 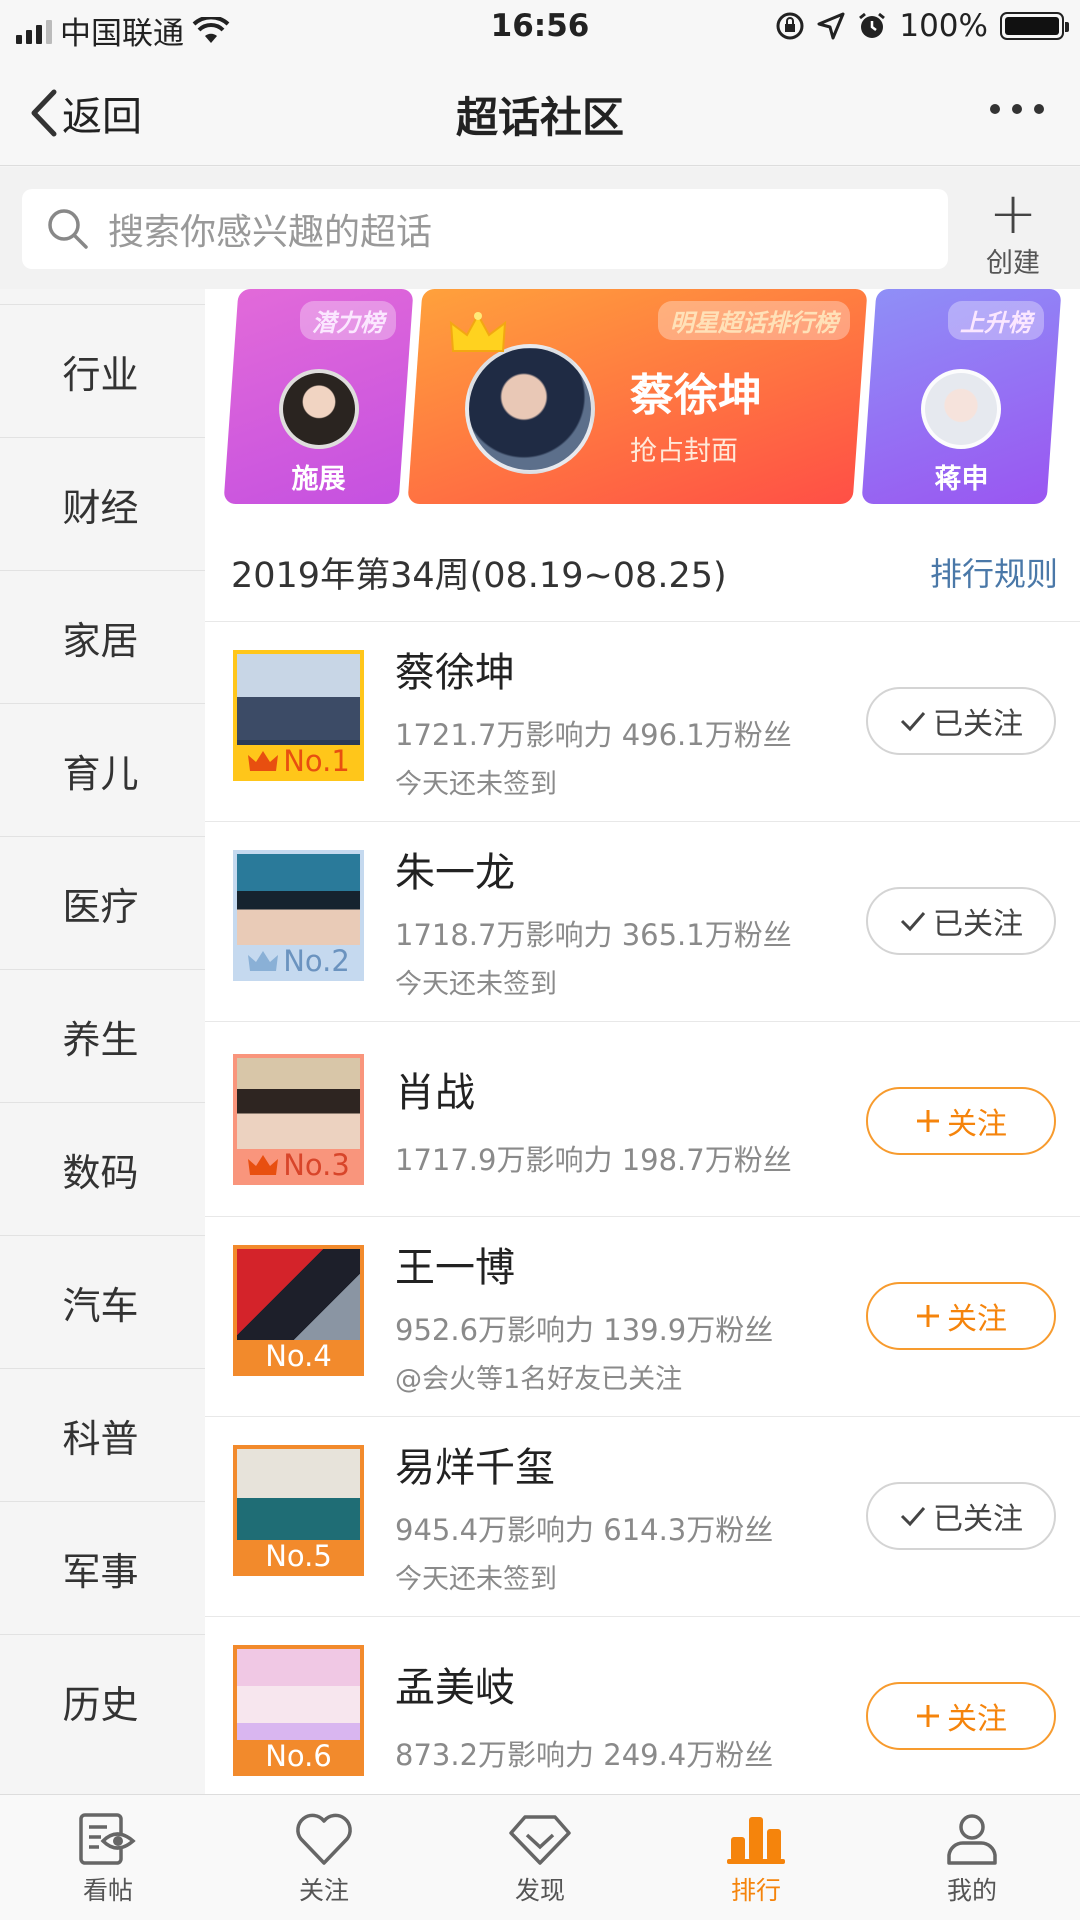 What do you see at coordinates (68, 229) in the screenshot?
I see `search-icon` at bounding box center [68, 229].